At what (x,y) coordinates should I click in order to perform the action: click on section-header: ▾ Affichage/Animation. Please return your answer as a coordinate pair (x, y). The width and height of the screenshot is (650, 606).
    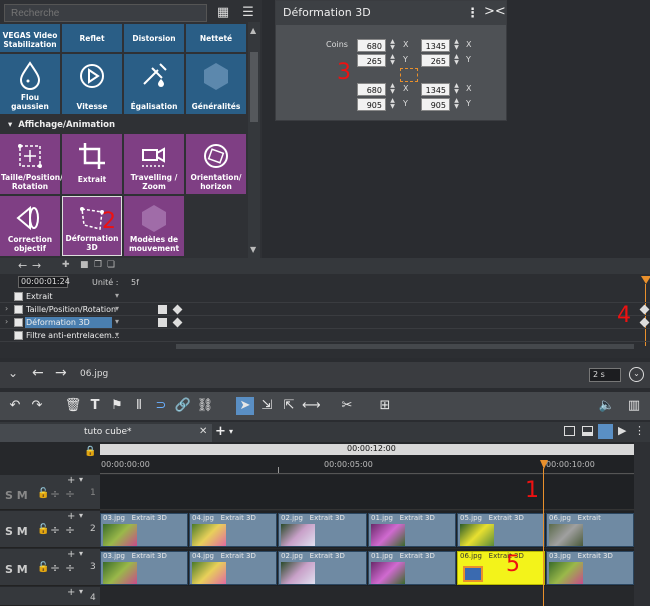
    Looking at the image, I should click on (124, 125).